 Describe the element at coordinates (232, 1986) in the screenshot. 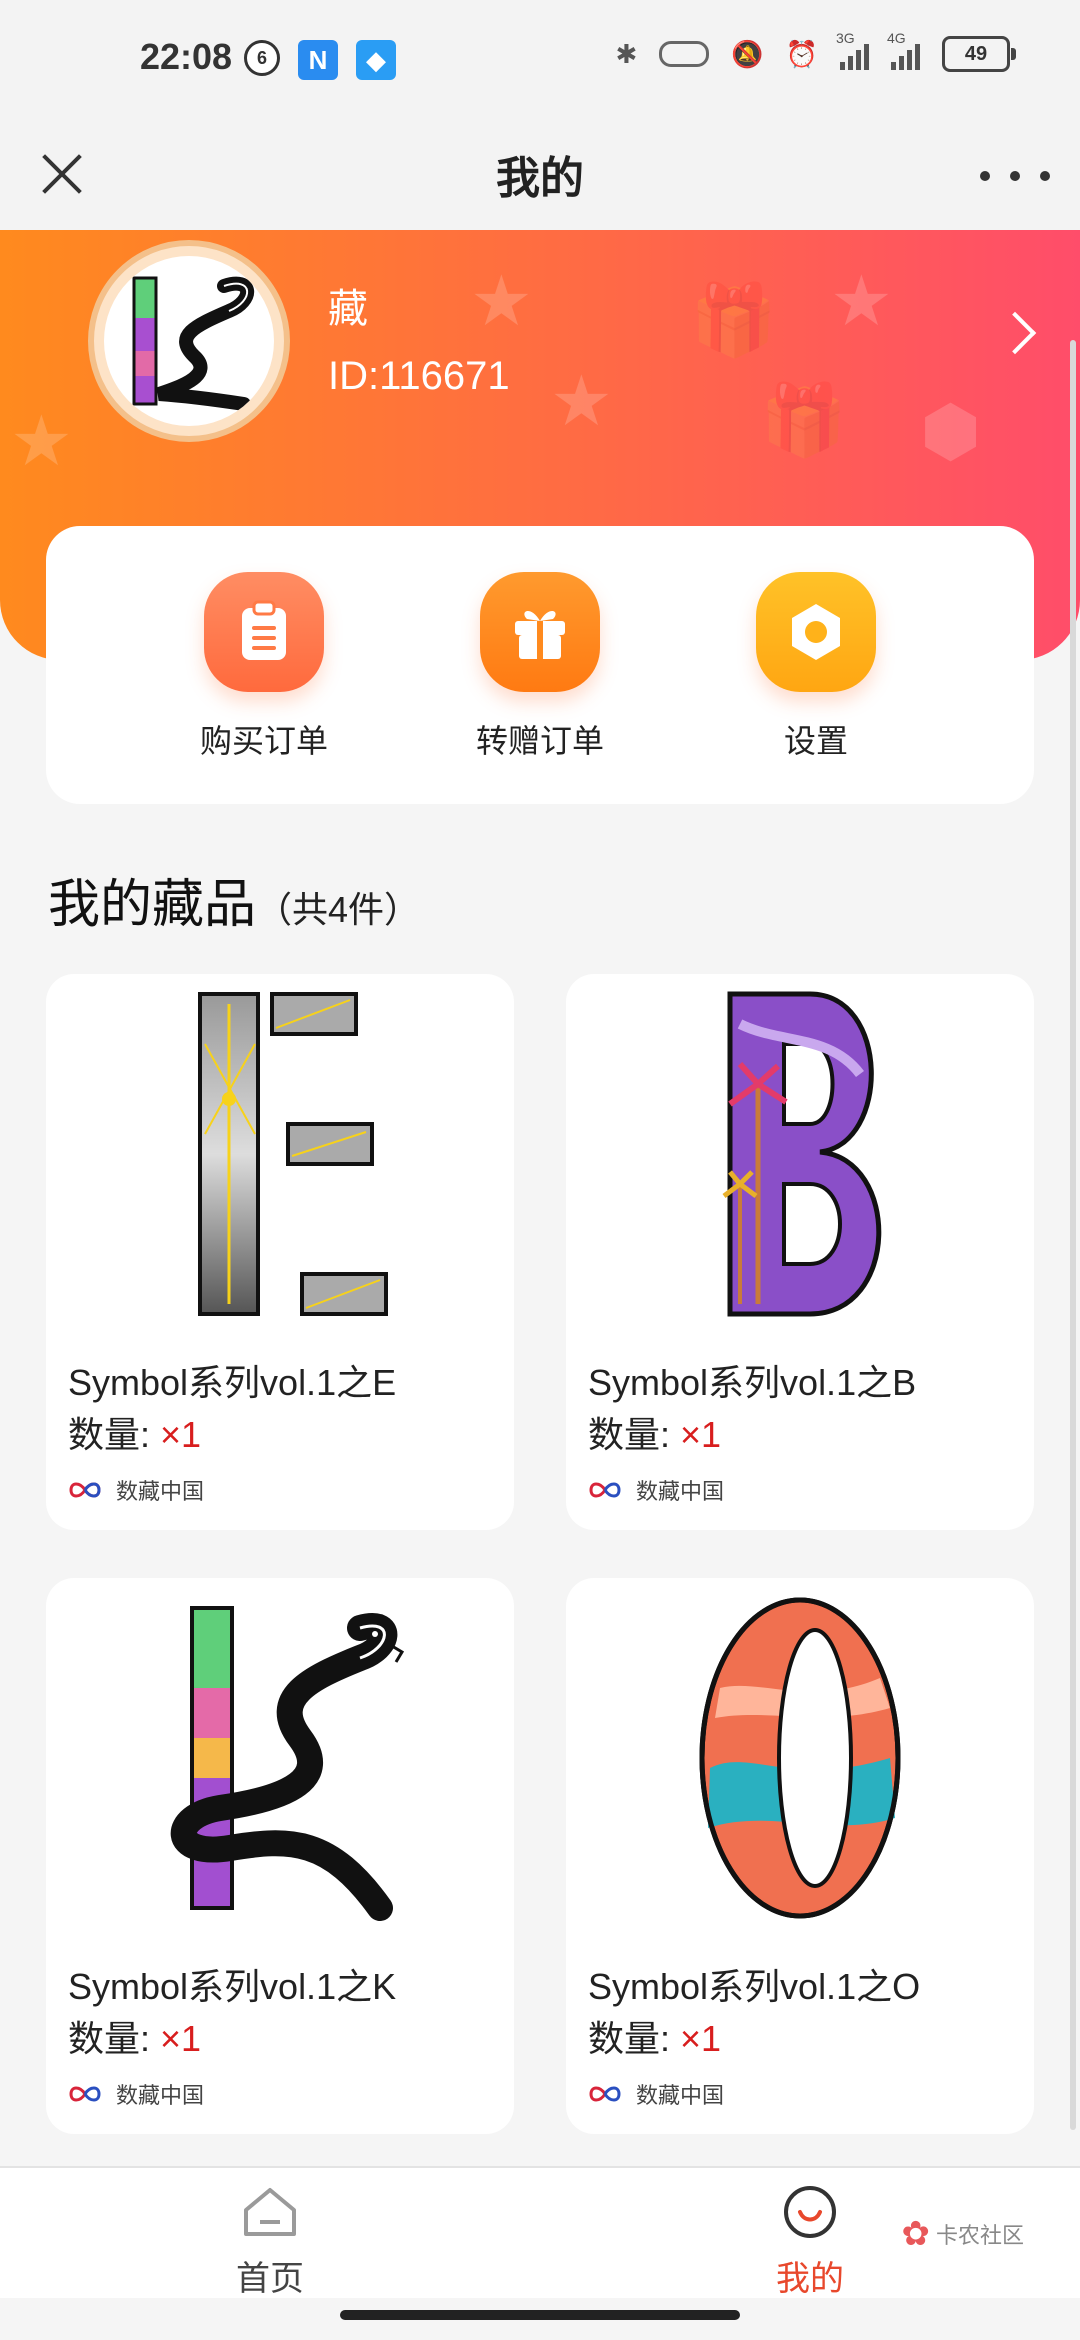

I see `card-title: Symbol系列vol.1之K` at that location.